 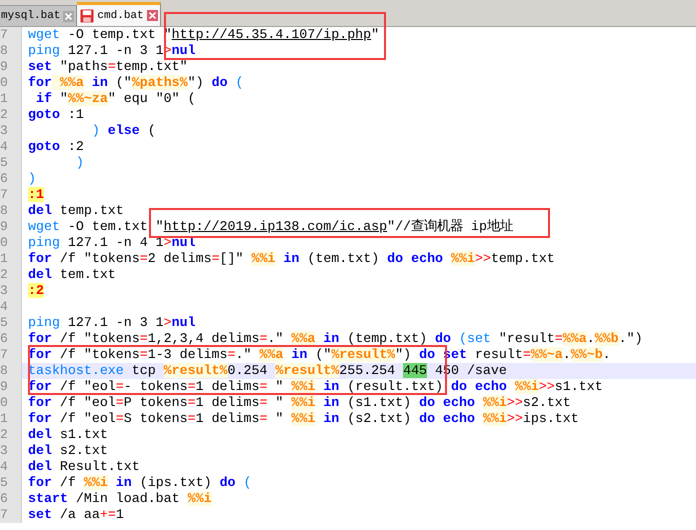 What do you see at coordinates (119, 499) in the screenshot?
I see `code-line: start /Min load.bat %%i` at bounding box center [119, 499].